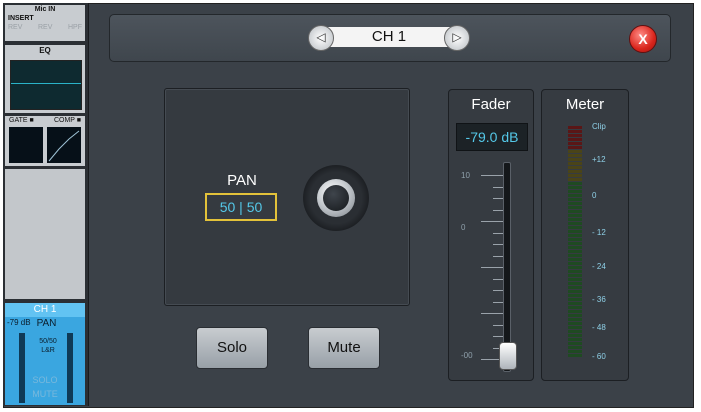 The image size is (701, 412). What do you see at coordinates (599, 159) in the screenshot?
I see `meter-label-plus12: +12` at bounding box center [599, 159].